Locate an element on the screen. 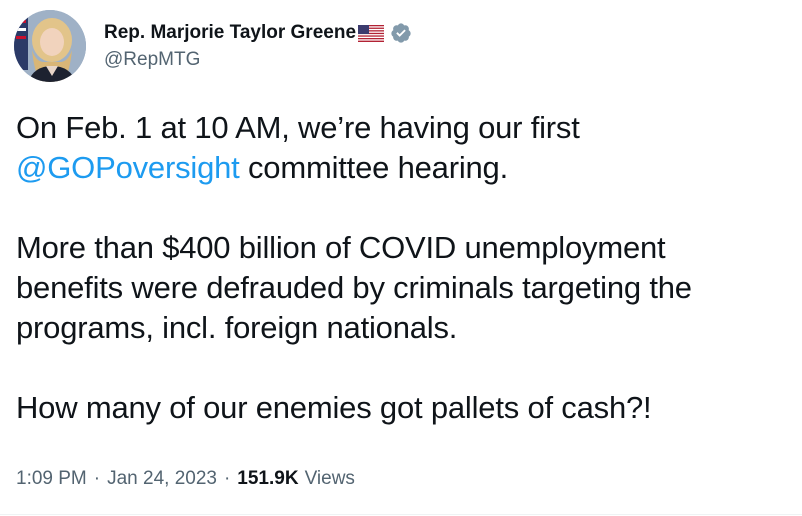  avatar-portrait is located at coordinates (50, 46).